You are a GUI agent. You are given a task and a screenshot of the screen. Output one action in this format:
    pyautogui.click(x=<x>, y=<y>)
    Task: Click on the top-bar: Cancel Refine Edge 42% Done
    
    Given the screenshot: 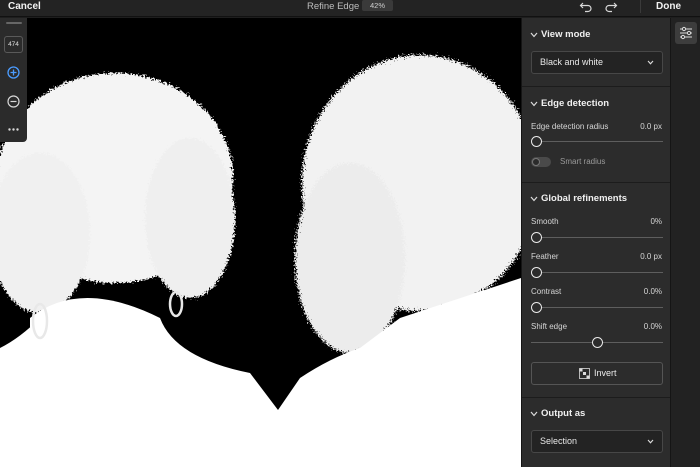 What is the action you would take?
    pyautogui.click(x=350, y=8)
    